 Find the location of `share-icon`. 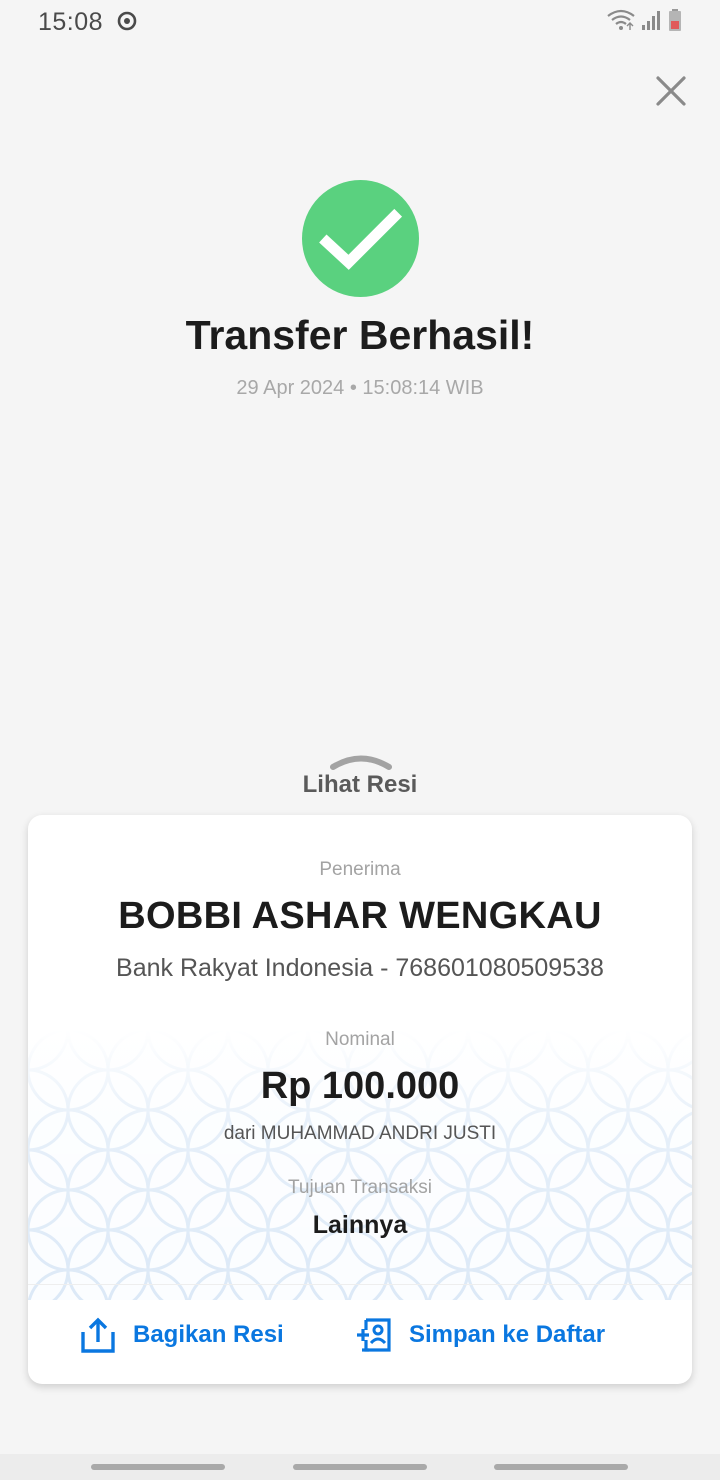

share-icon is located at coordinates (98, 1335).